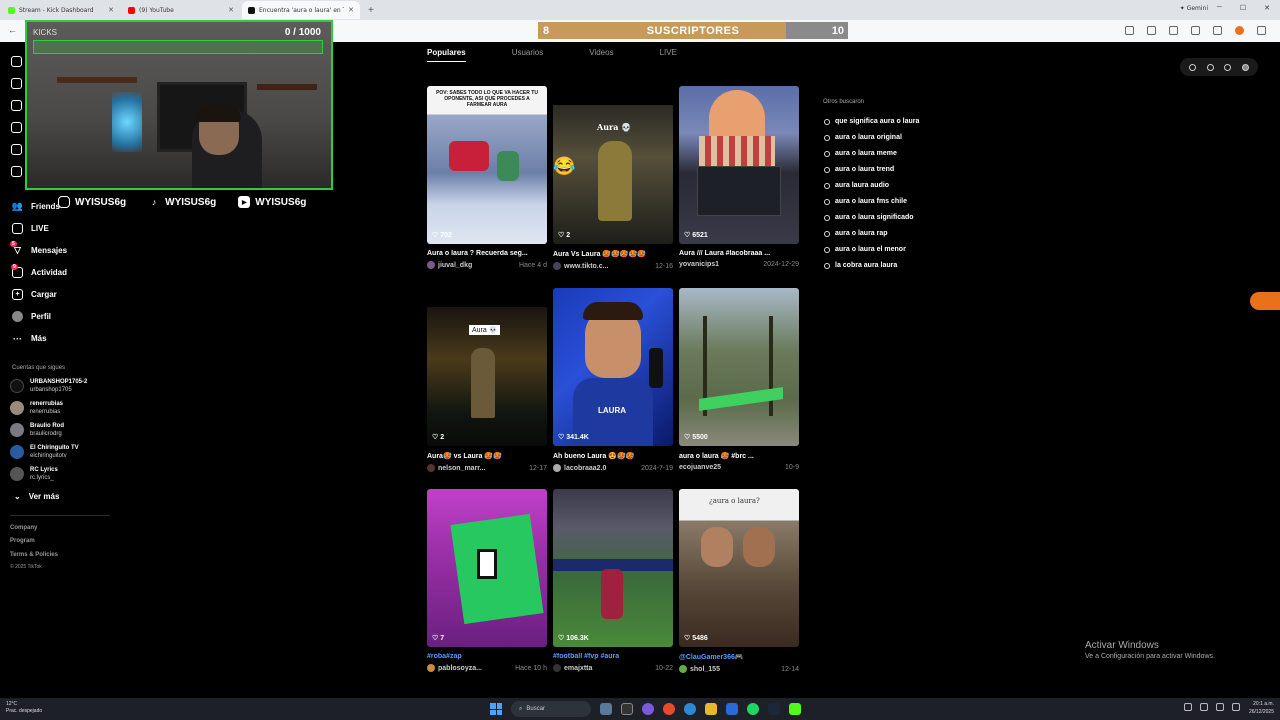 The image size is (1280, 720). I want to click on following-account: Braulio Rod braulicrodrg, so click(37, 430).